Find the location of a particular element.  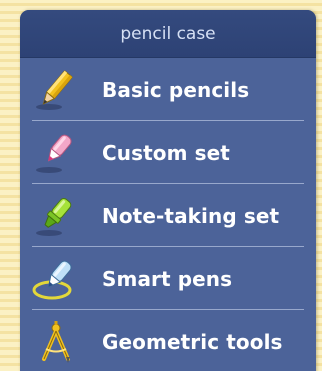

menu-item-label: Smart pens is located at coordinates (167, 278).